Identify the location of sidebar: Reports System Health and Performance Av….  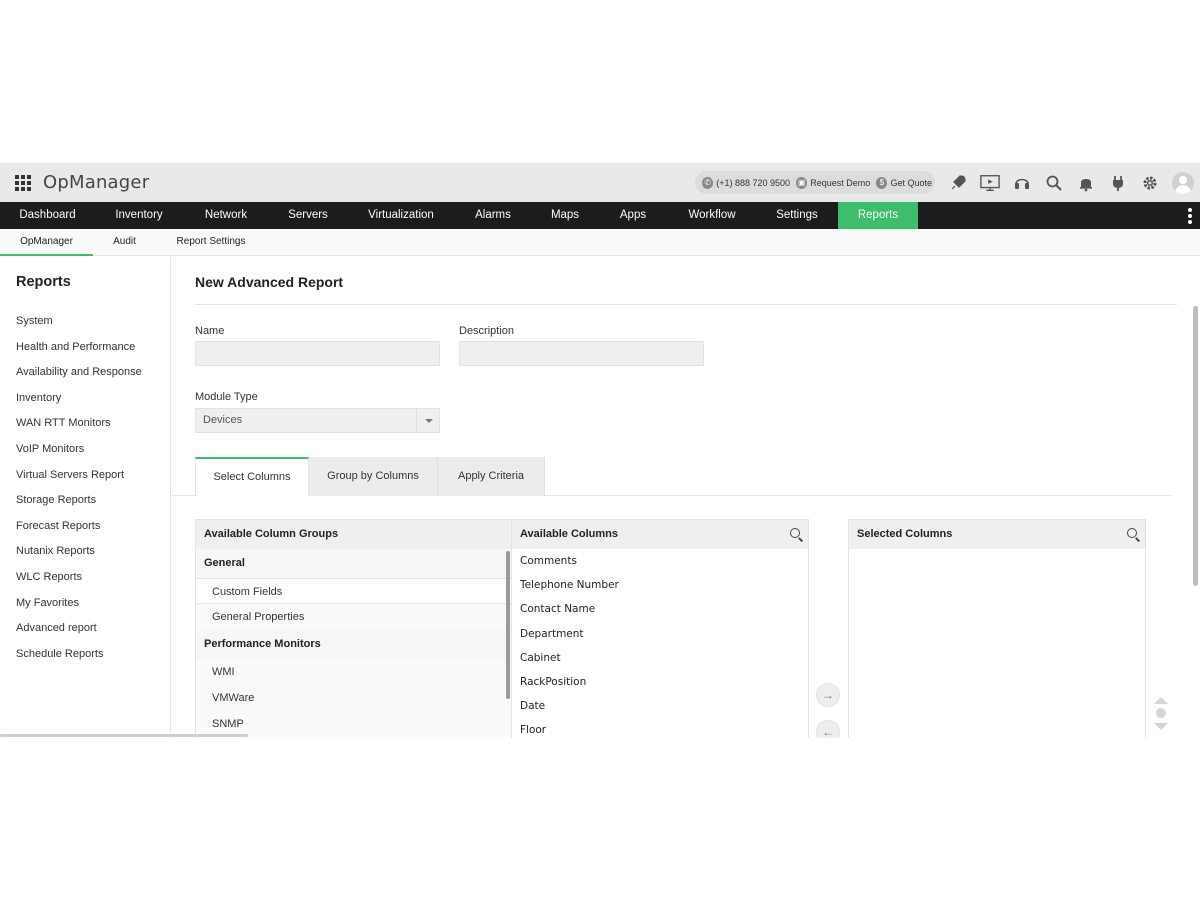
(85, 497).